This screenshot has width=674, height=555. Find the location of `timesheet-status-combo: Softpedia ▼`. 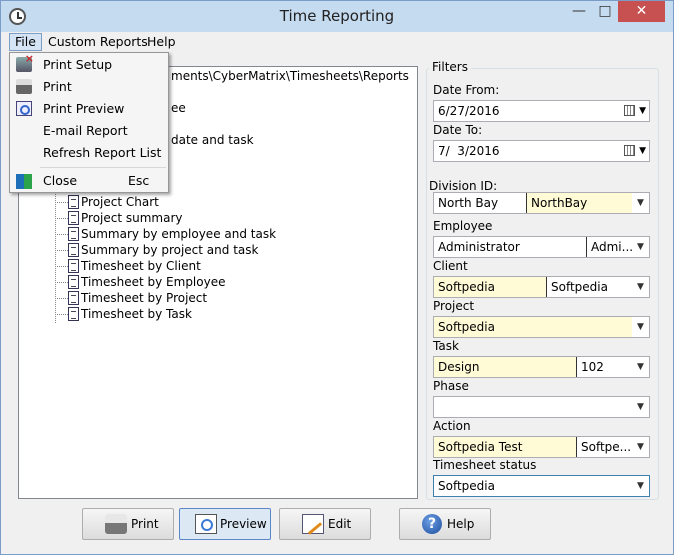

timesheet-status-combo: Softpedia ▼ is located at coordinates (541, 486).